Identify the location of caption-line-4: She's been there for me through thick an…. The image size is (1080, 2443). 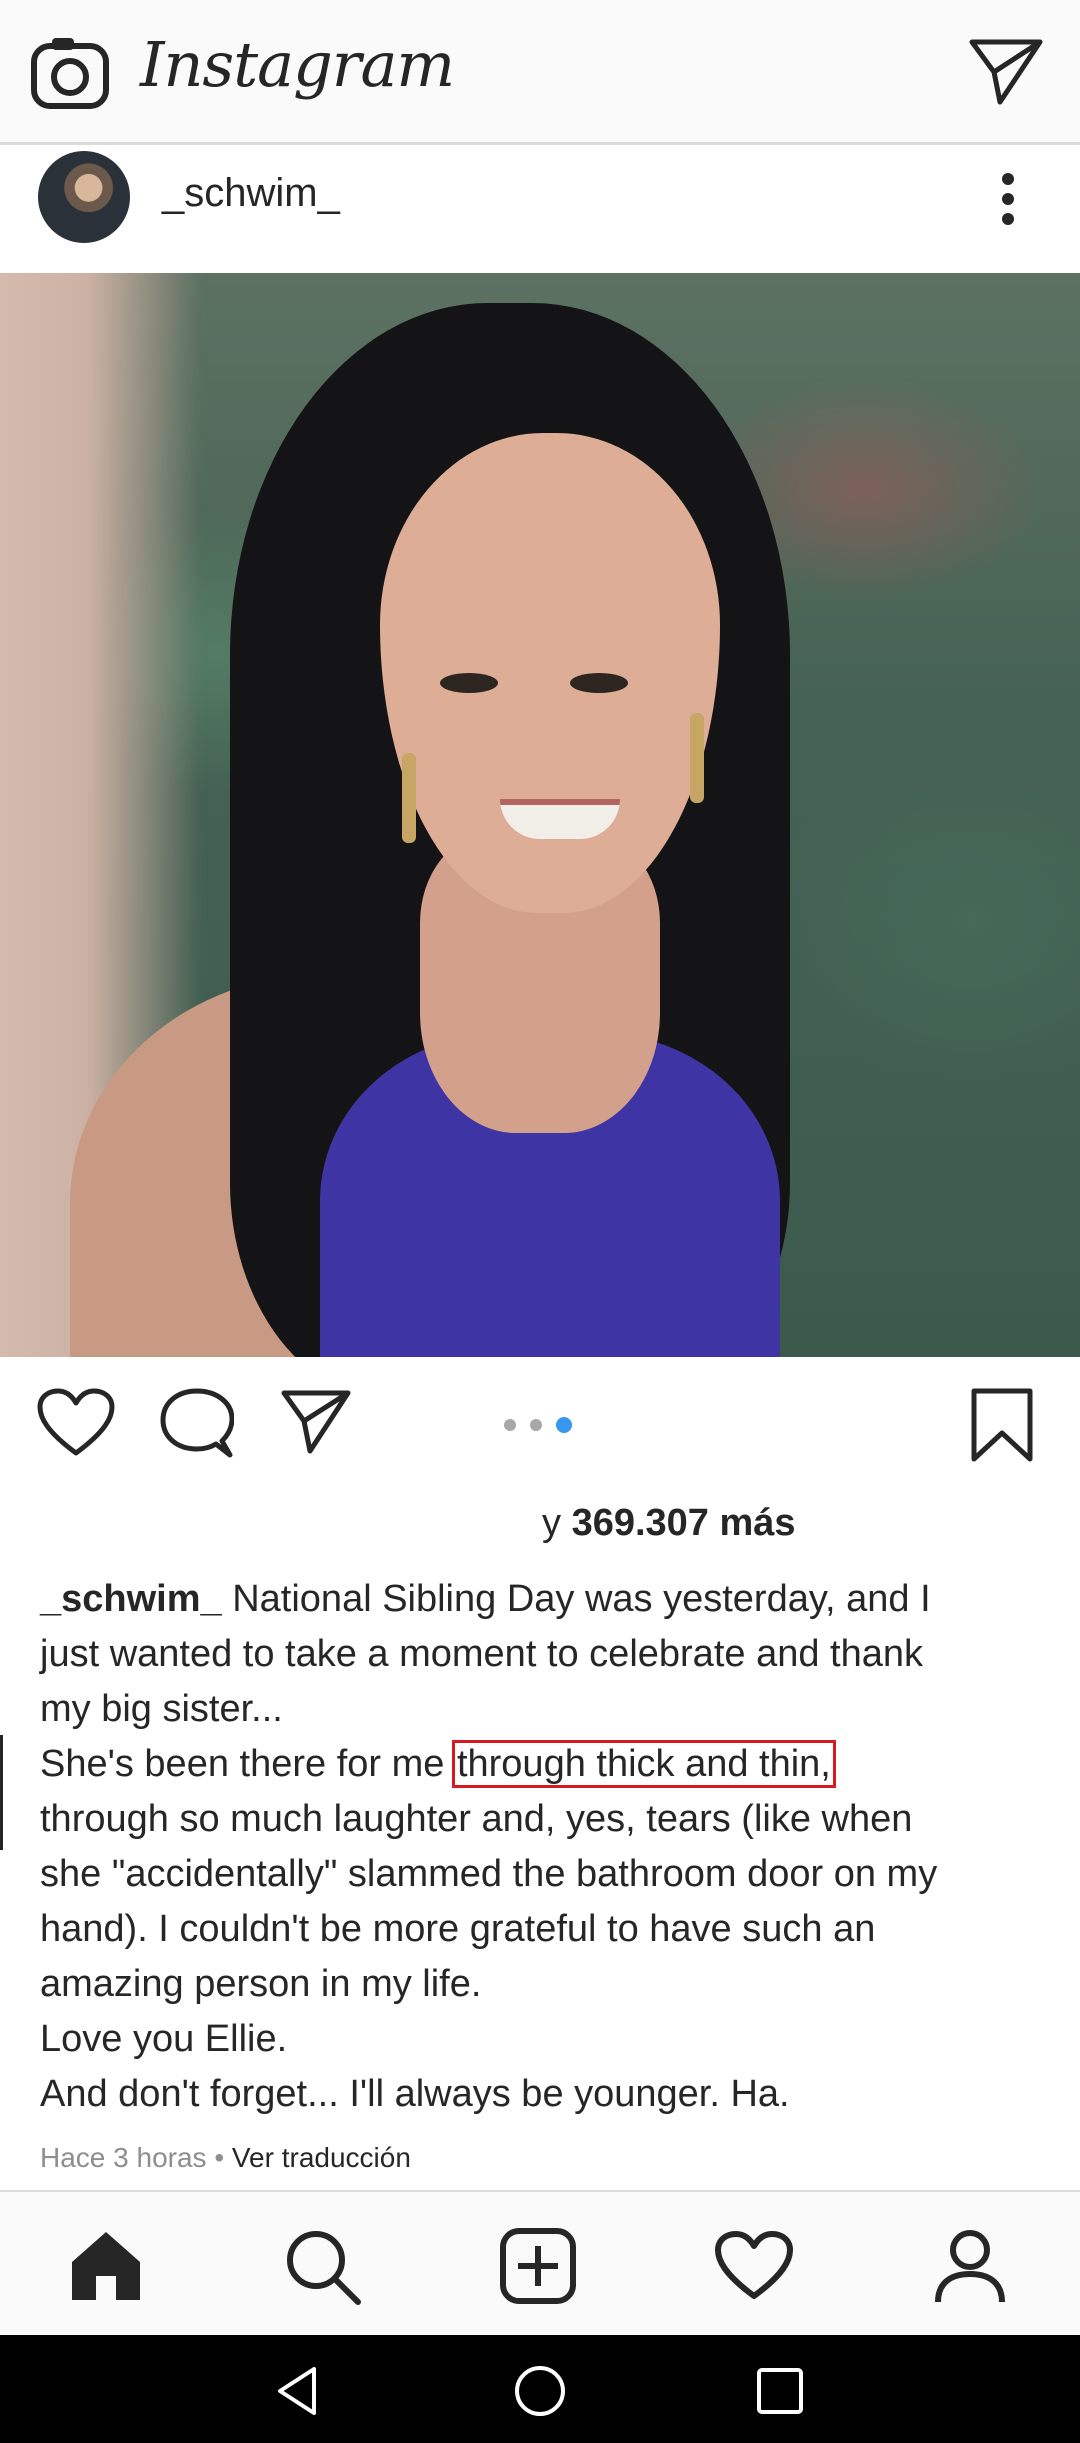
(438, 1764).